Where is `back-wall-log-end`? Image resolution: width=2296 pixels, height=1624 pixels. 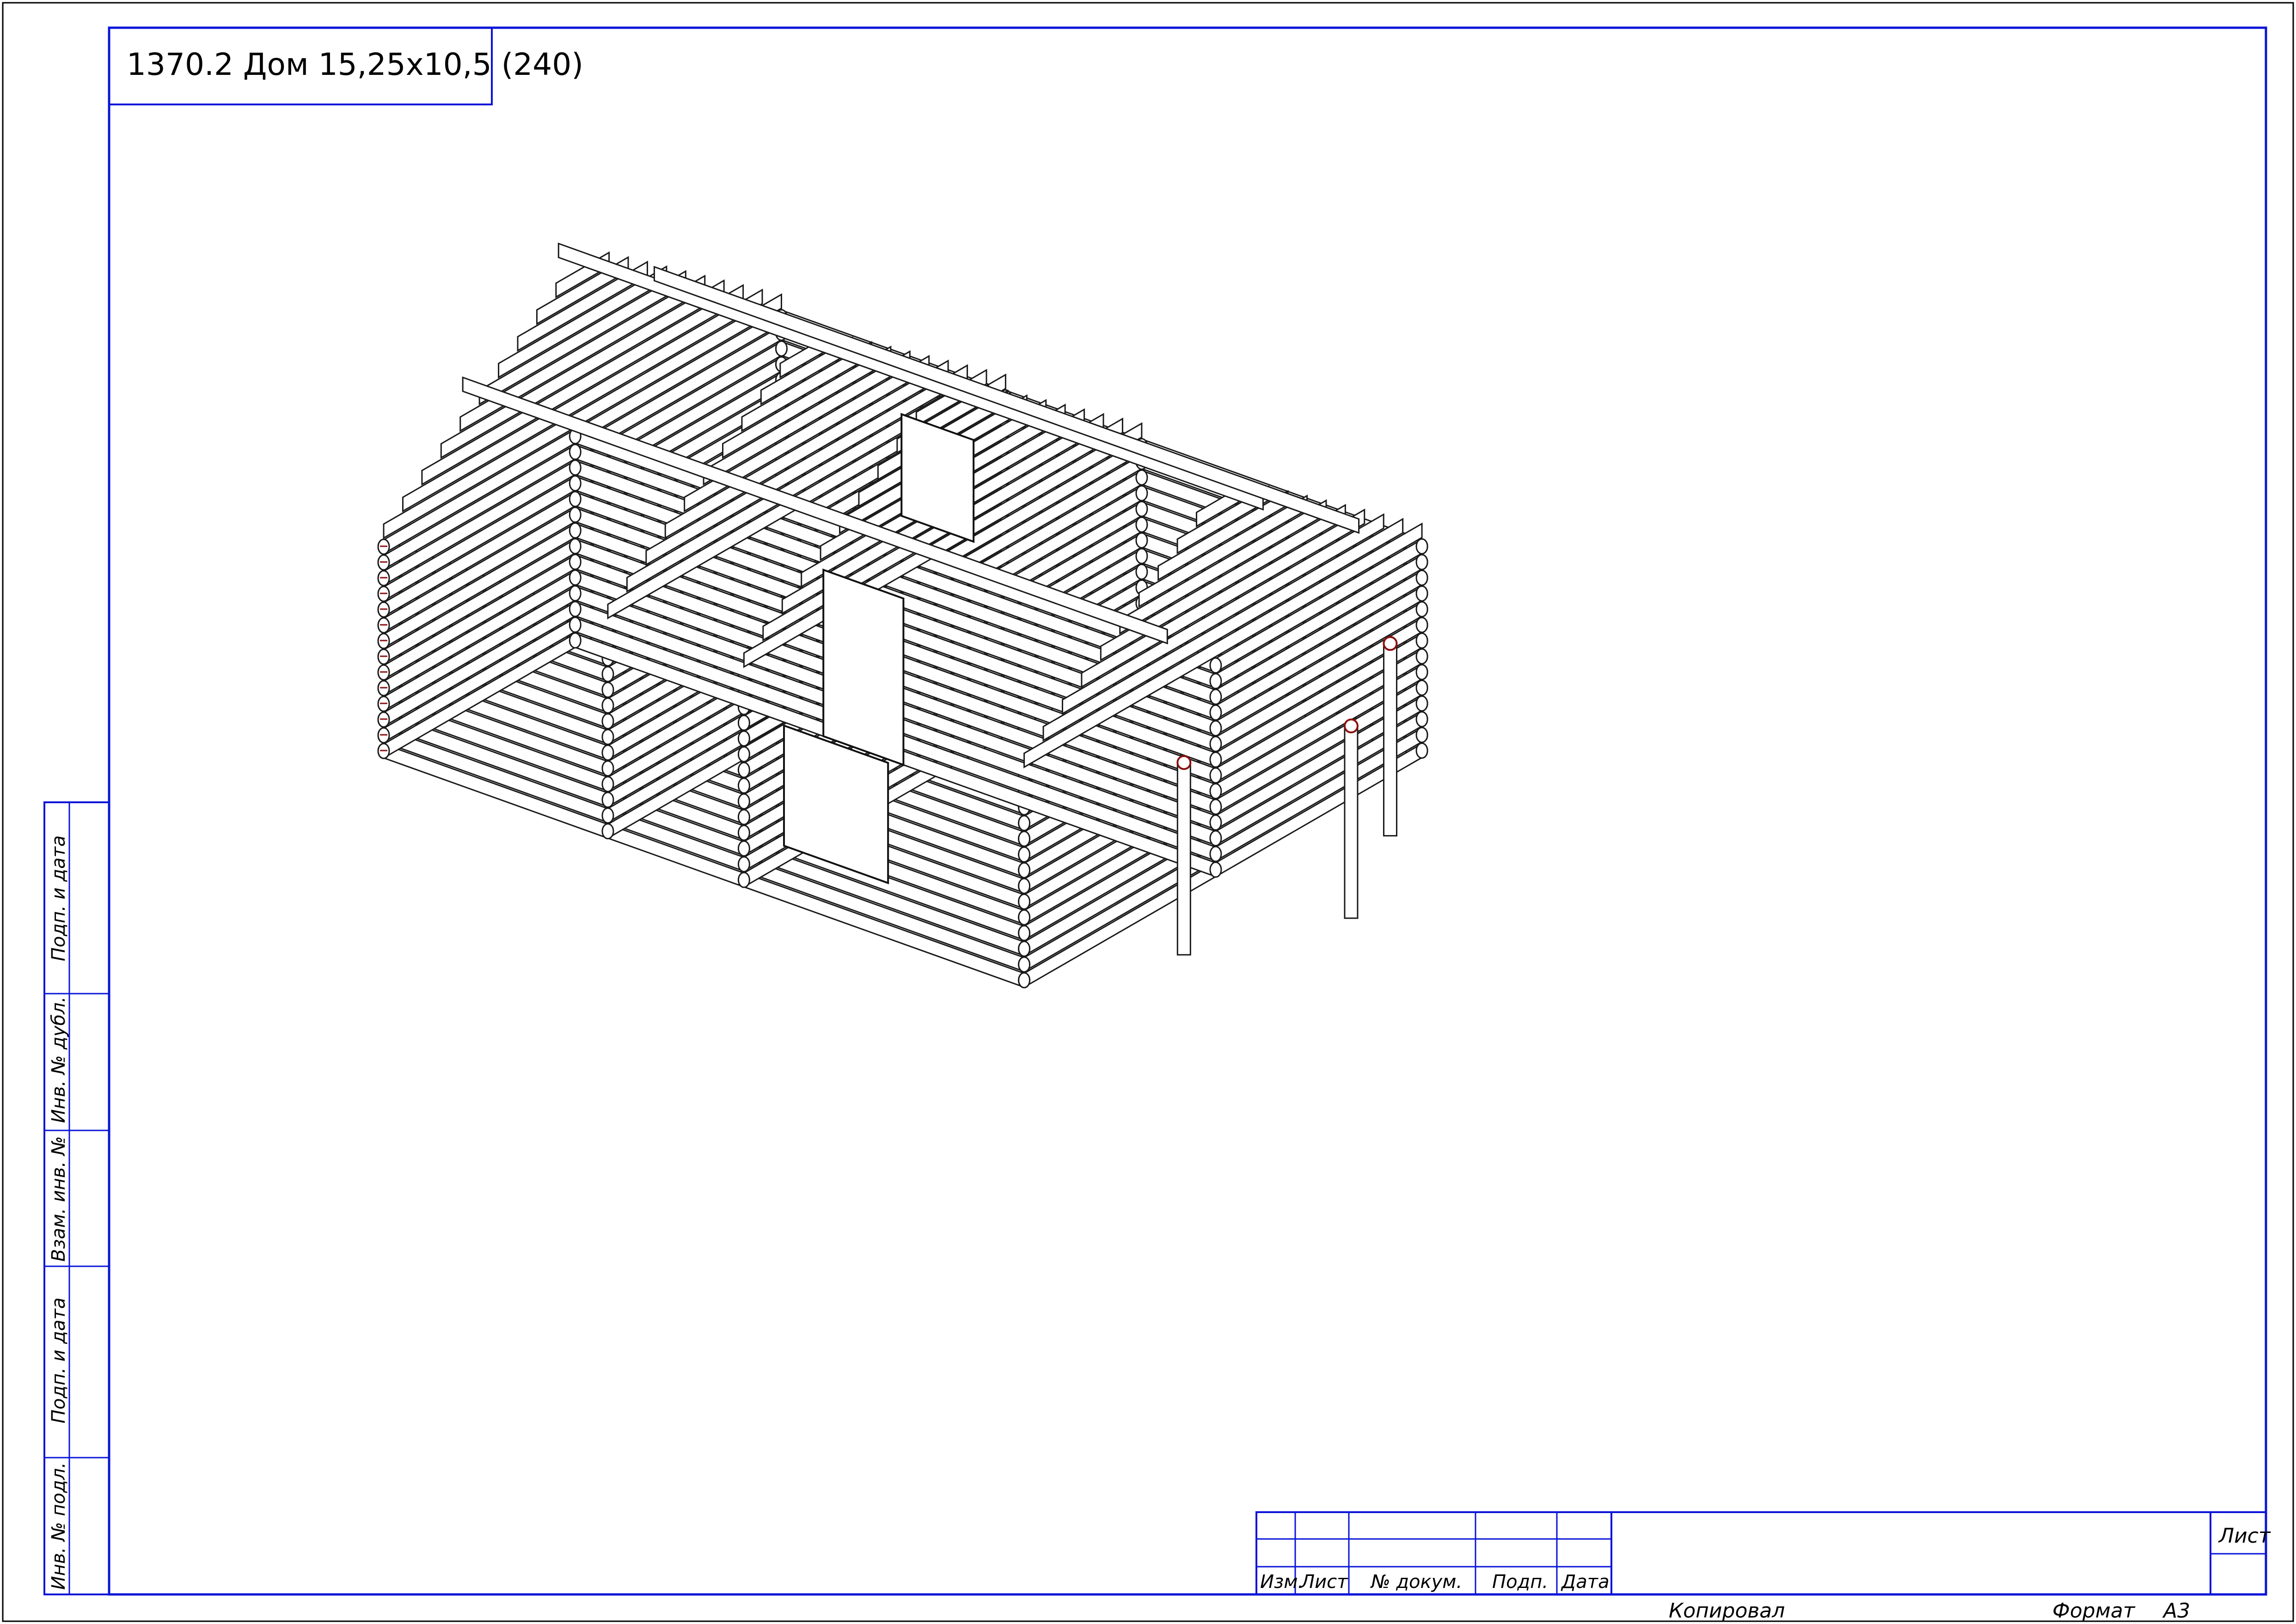
back-wall-log-end is located at coordinates (781, 348).